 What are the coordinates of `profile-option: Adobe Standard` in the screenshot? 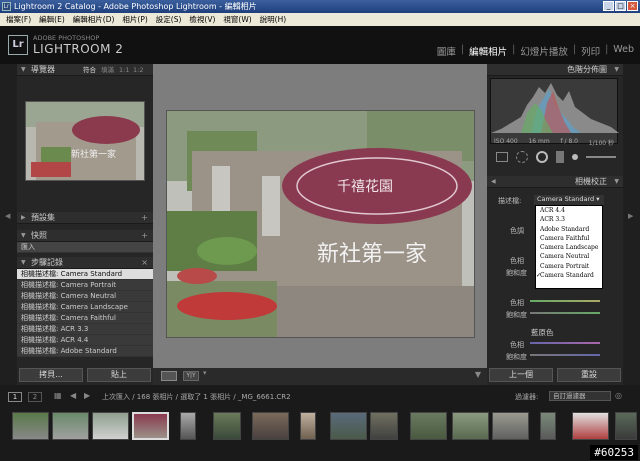 It's located at (569, 229).